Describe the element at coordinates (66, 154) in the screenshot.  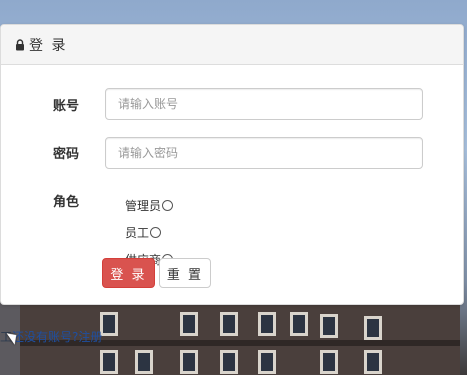
I see `password-label: 密码` at that location.